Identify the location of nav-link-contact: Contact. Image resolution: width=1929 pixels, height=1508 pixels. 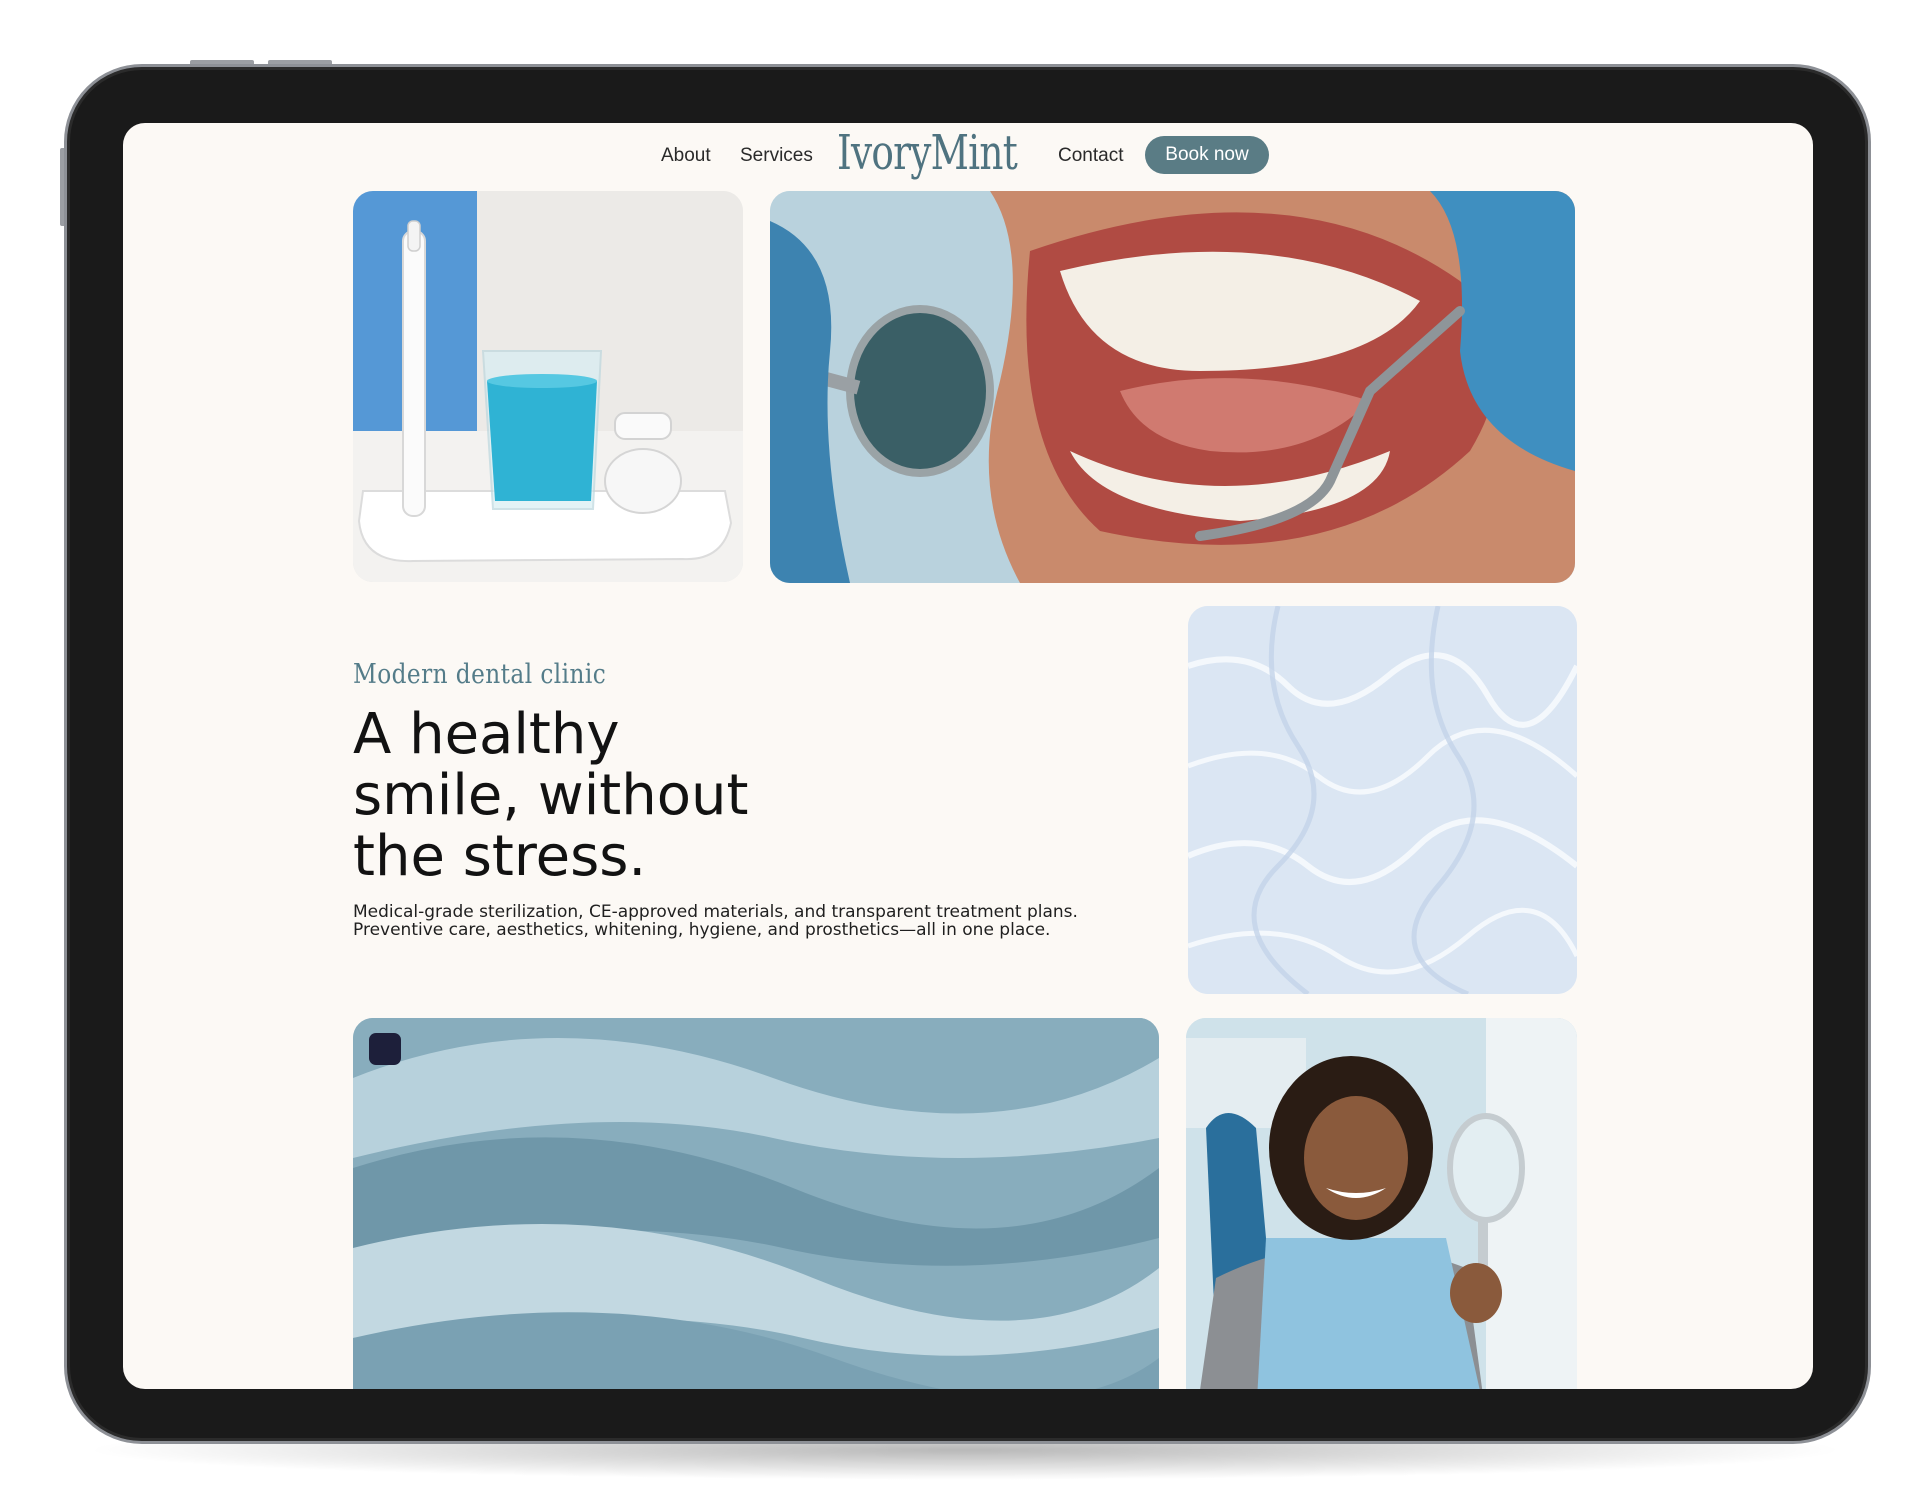
(1090, 156).